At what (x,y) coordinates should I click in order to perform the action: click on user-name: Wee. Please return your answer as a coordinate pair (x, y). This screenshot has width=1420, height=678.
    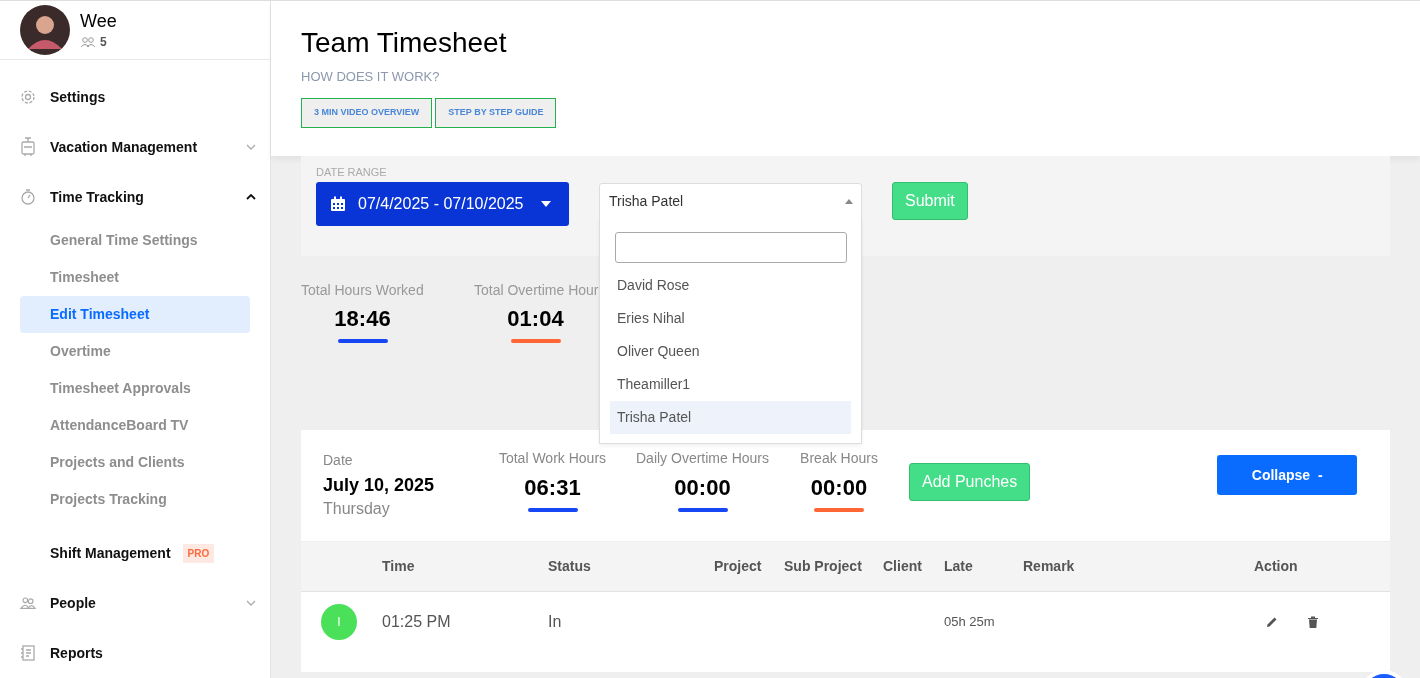
    Looking at the image, I should click on (98, 21).